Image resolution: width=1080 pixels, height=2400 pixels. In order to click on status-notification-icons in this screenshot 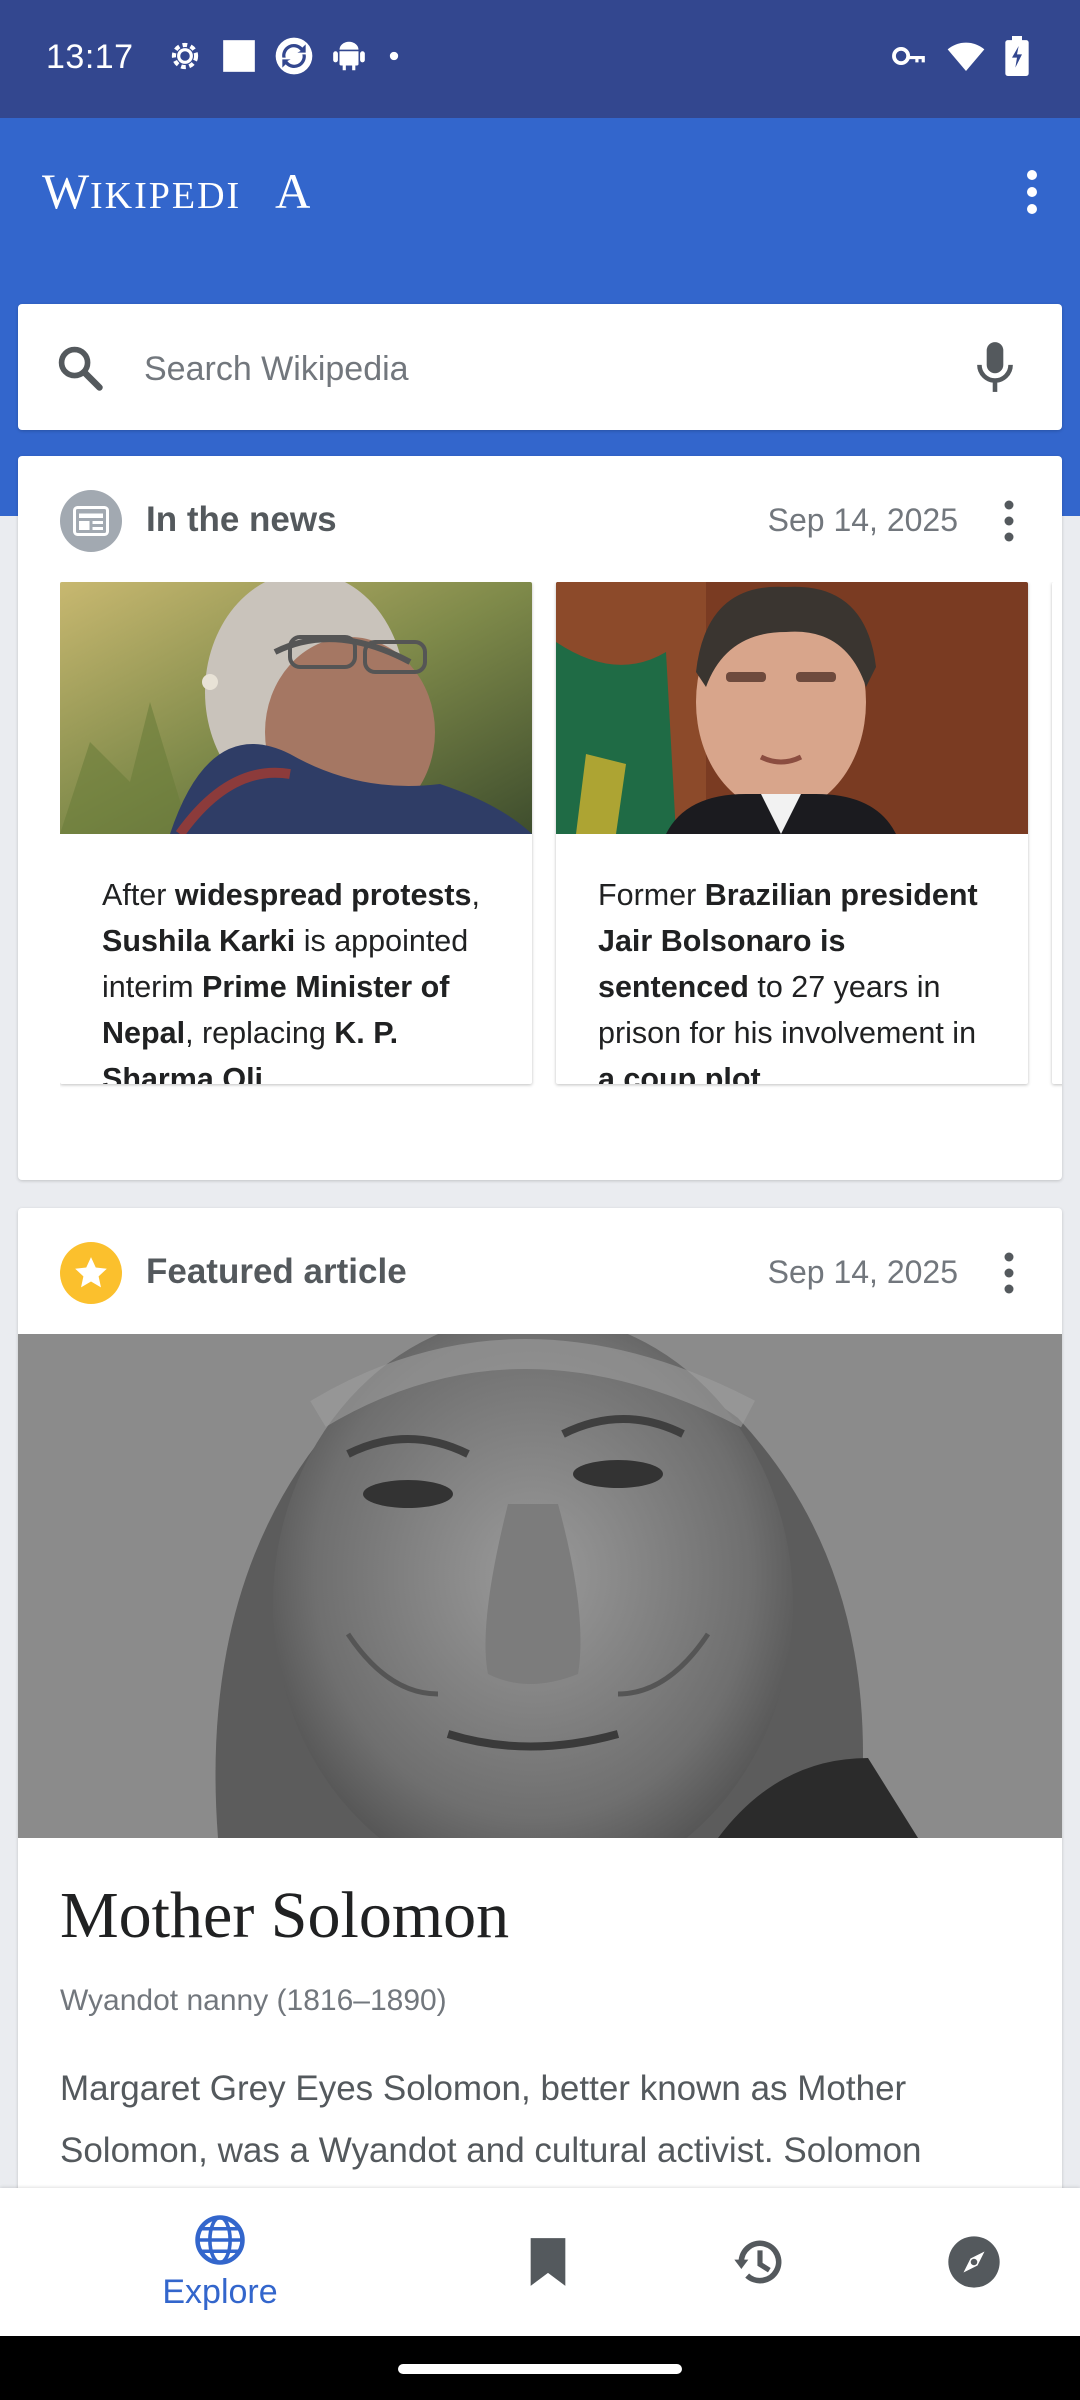, I will do `click(285, 58)`.